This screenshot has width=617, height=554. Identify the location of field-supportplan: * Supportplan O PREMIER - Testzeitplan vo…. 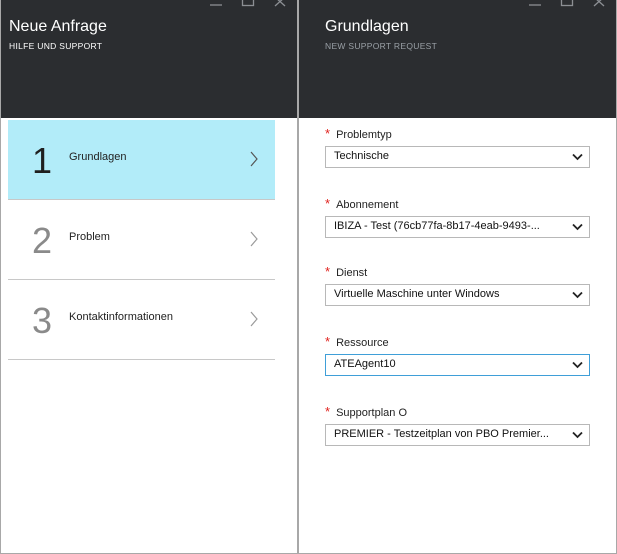
(457, 425).